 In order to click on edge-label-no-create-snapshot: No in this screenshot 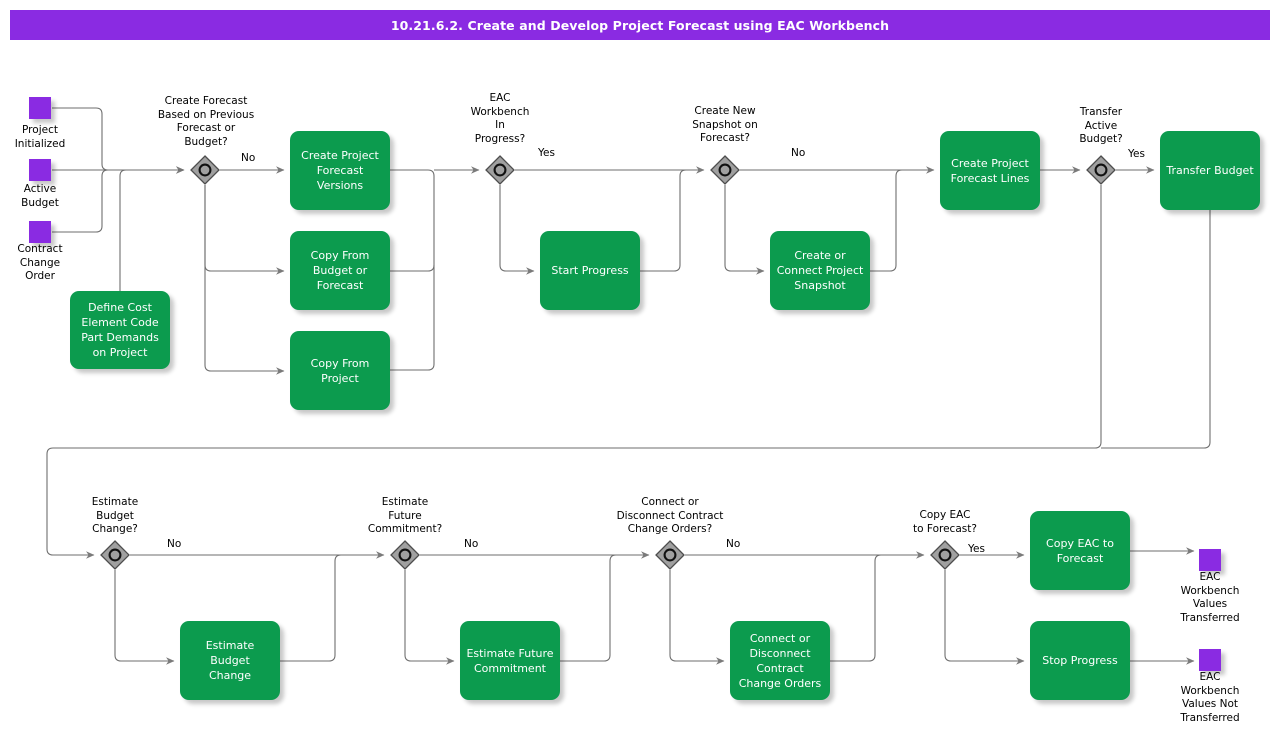, I will do `click(798, 153)`.